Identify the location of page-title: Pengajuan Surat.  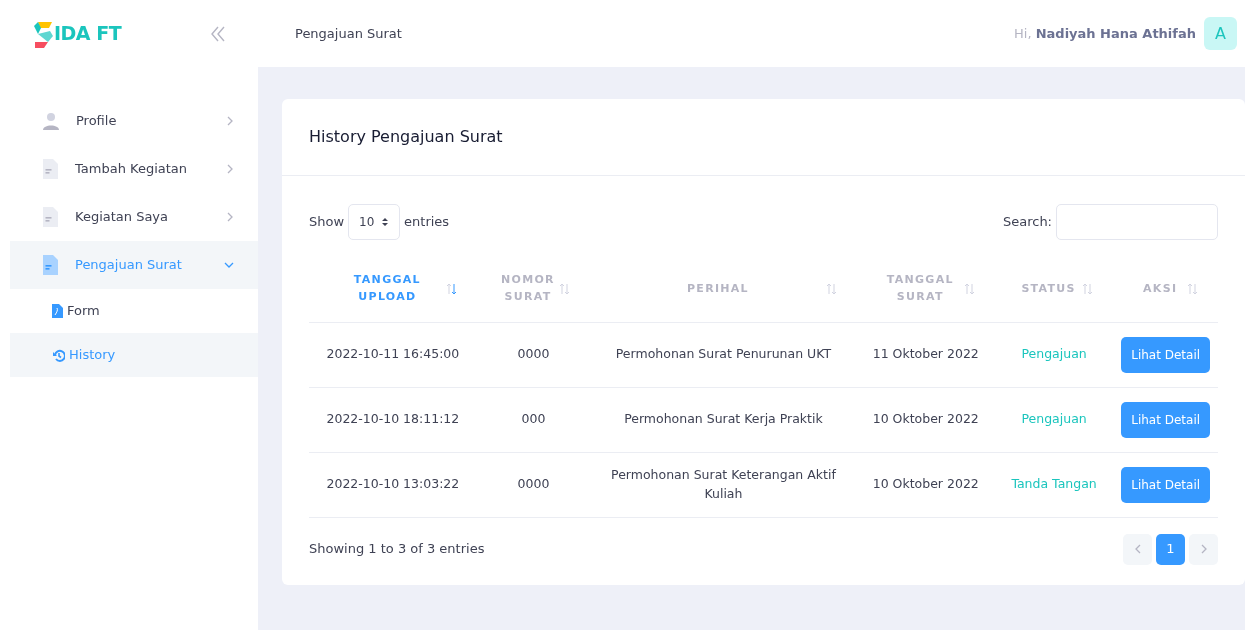
(349, 33).